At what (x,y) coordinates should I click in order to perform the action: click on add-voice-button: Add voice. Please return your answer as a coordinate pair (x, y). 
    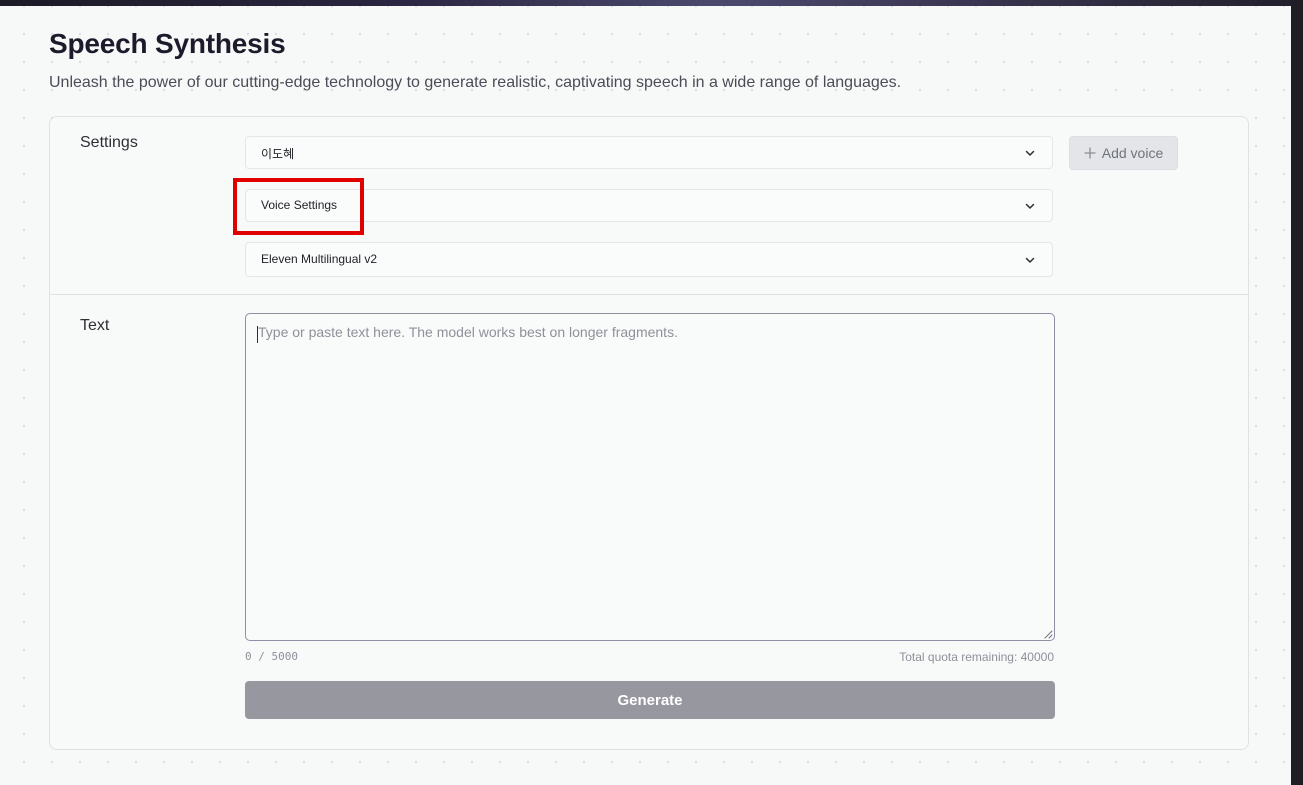
    Looking at the image, I should click on (1123, 153).